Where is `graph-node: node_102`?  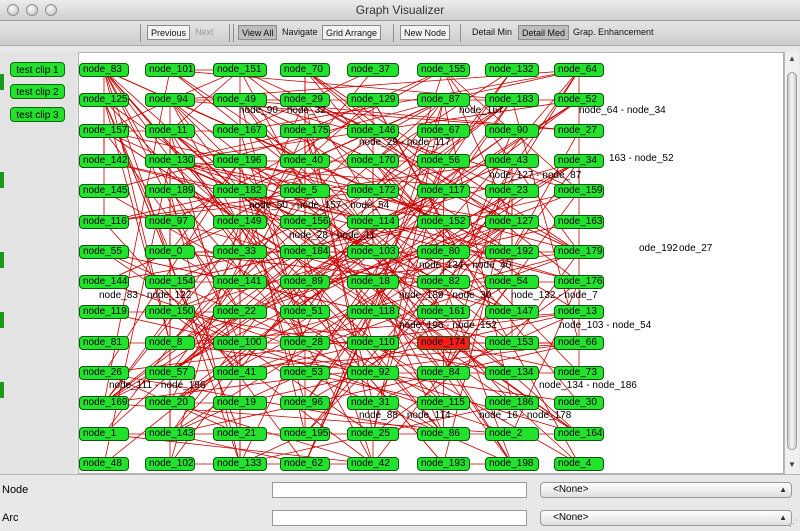 graph-node: node_102 is located at coordinates (170, 464).